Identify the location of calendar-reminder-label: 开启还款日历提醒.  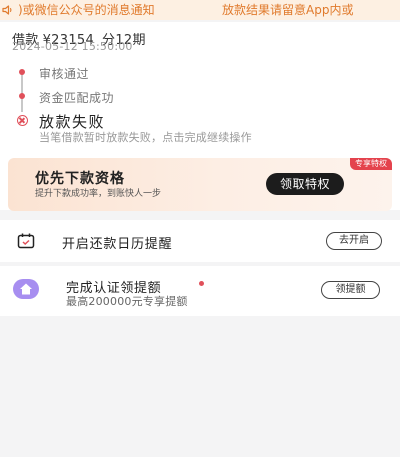
(117, 244).